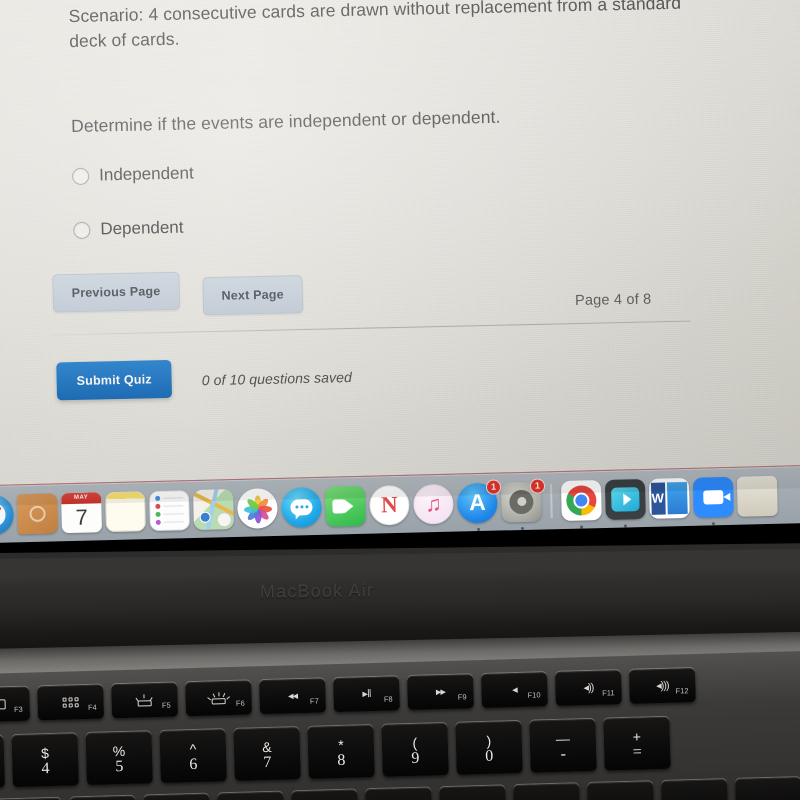  Describe the element at coordinates (415, 758) in the screenshot. I see `key-main-glyph: 9` at that location.